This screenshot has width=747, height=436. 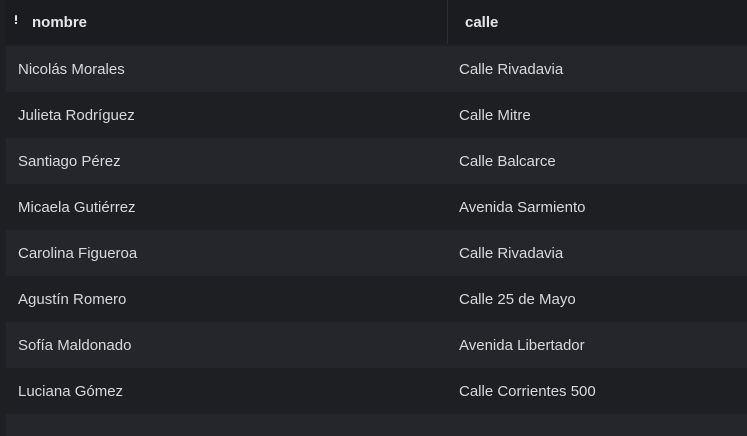 I want to click on cell-nombre: Santiago Pérez, so click(x=226, y=161).